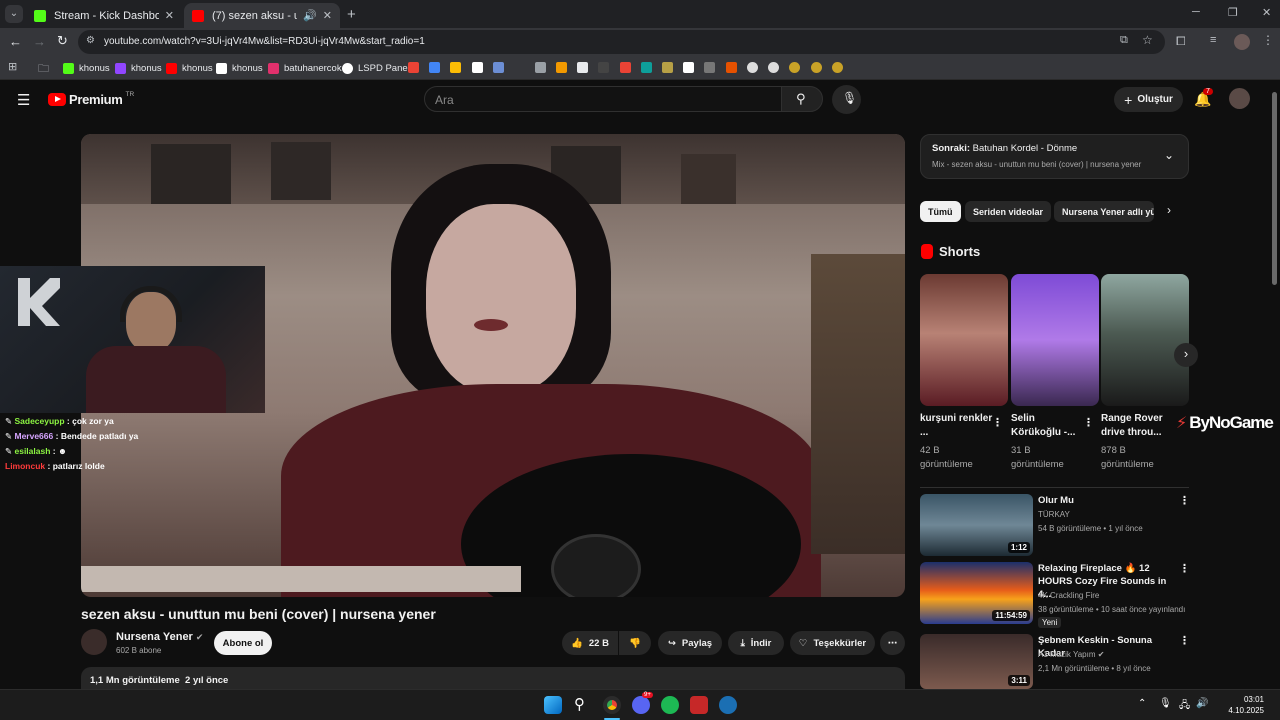 The image size is (1280, 720). What do you see at coordinates (603, 99) in the screenshot?
I see `search-input: Ara` at bounding box center [603, 99].